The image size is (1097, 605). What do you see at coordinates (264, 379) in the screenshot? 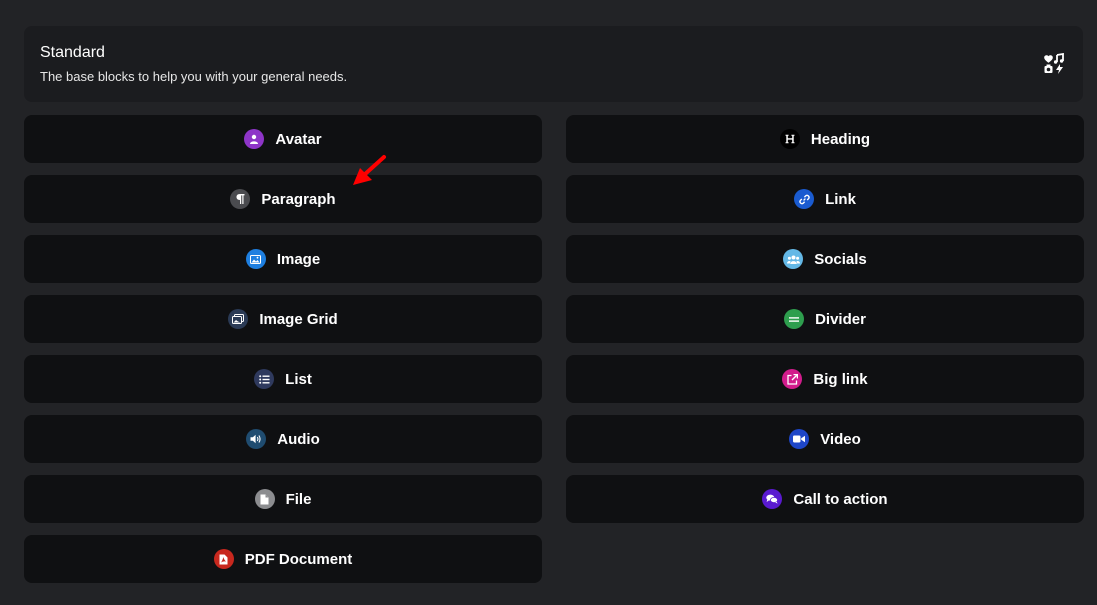
I see `list-icon` at bounding box center [264, 379].